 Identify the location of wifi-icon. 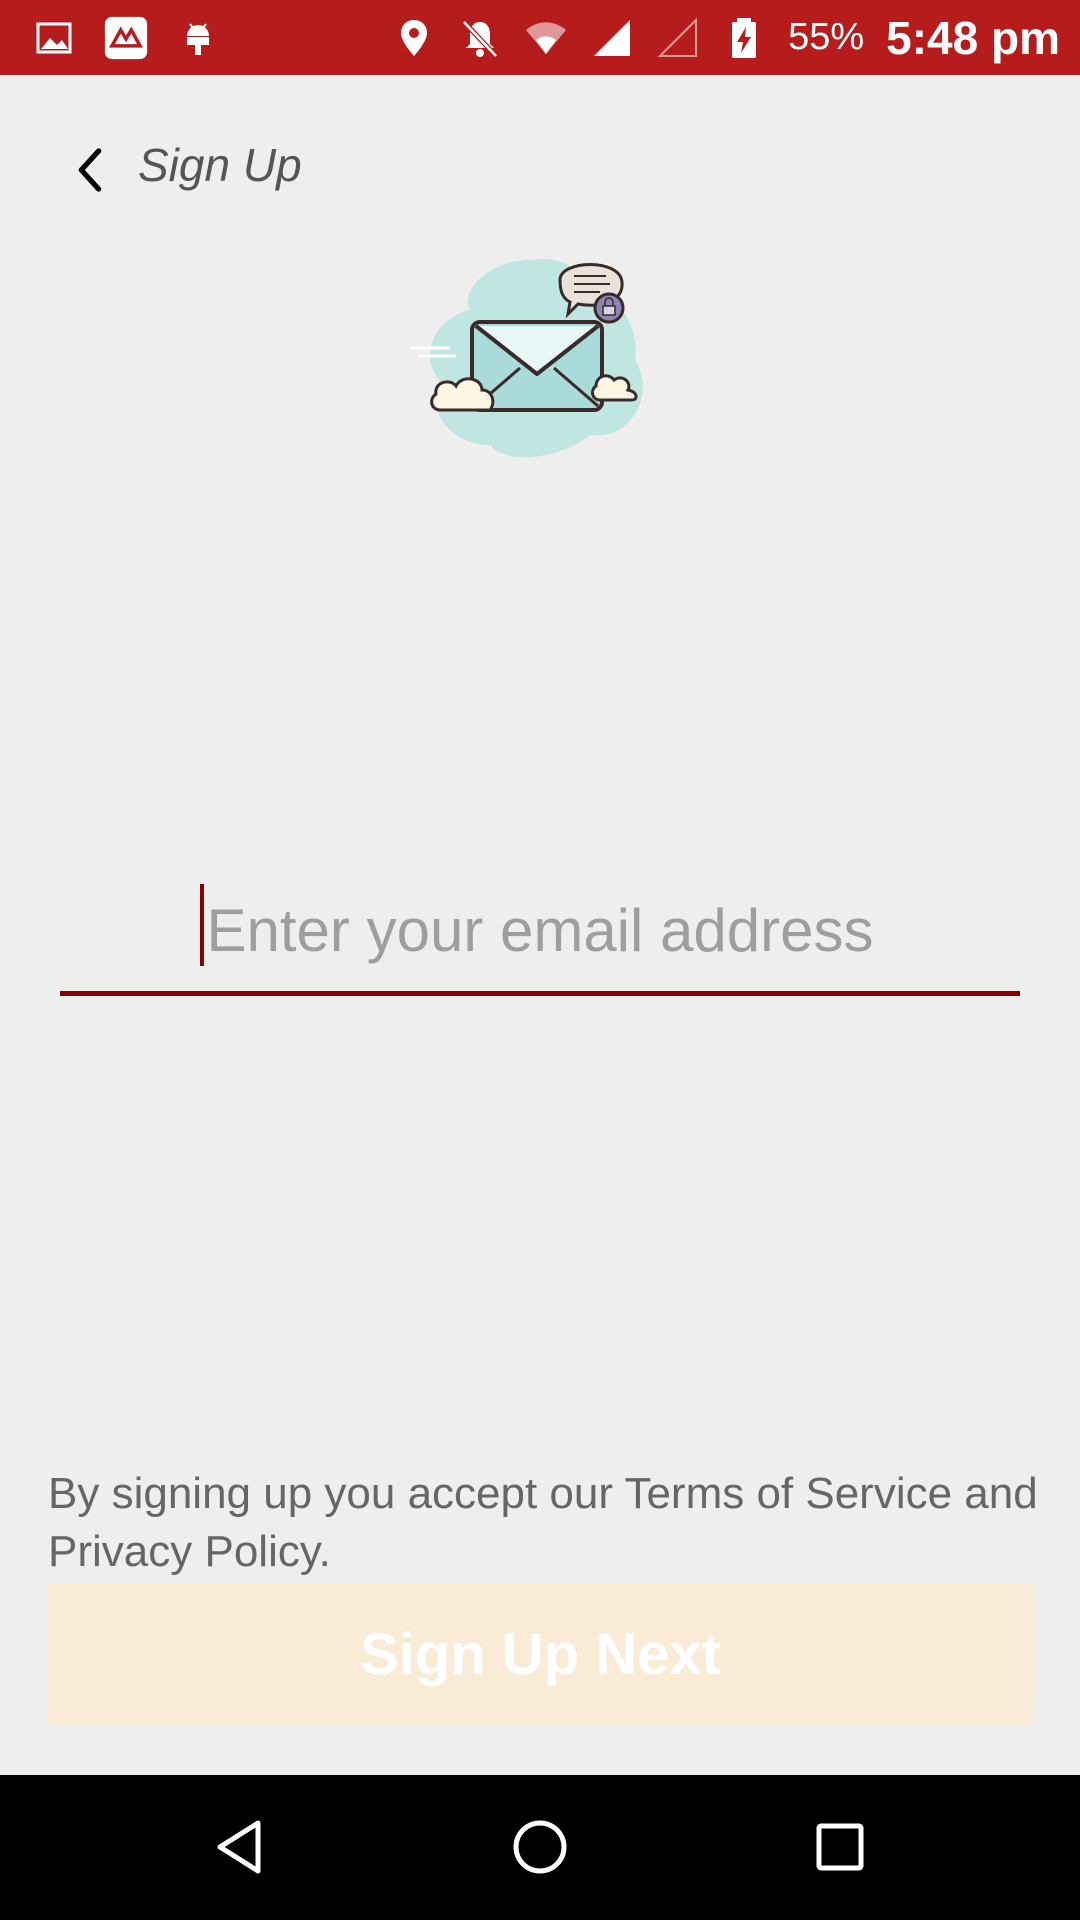
(546, 38).